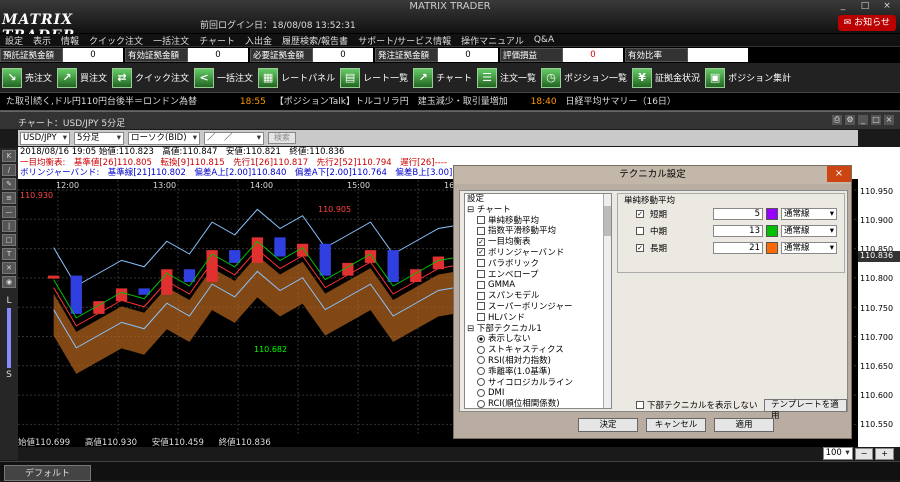  What do you see at coordinates (538, 296) in the screenshot?
I see `tree-item: スパンモデル` at bounding box center [538, 296].